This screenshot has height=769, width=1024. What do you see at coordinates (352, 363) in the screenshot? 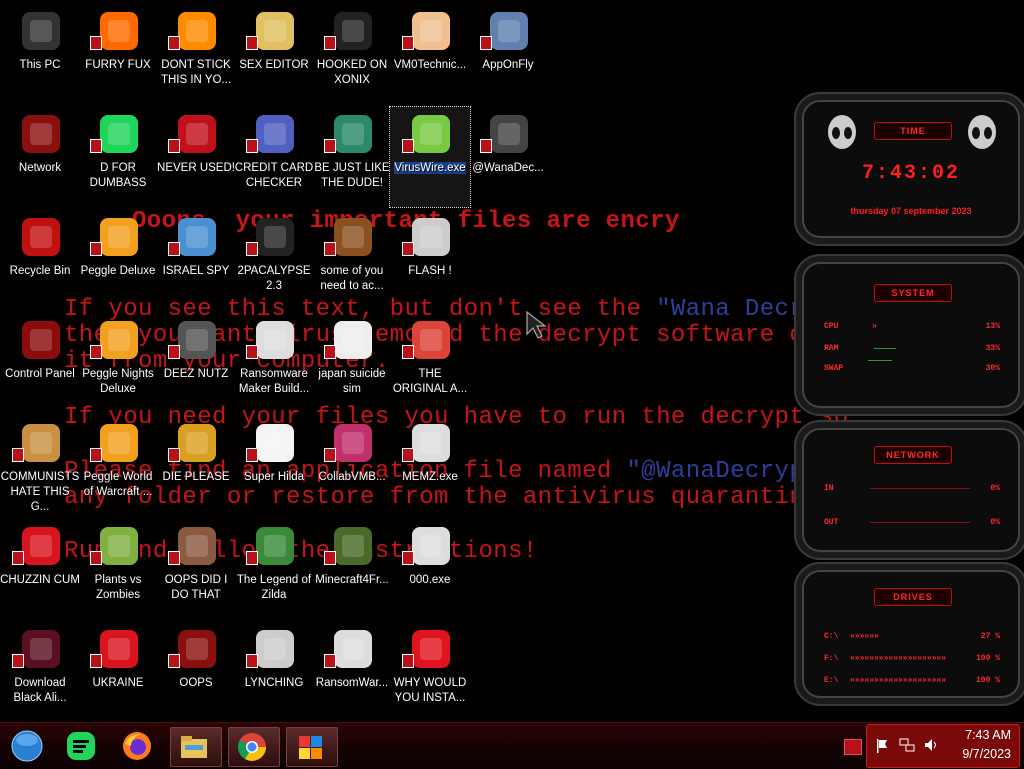
I see `desktop-icon-japan-suicide-sim: japan suicide sim` at bounding box center [352, 363].